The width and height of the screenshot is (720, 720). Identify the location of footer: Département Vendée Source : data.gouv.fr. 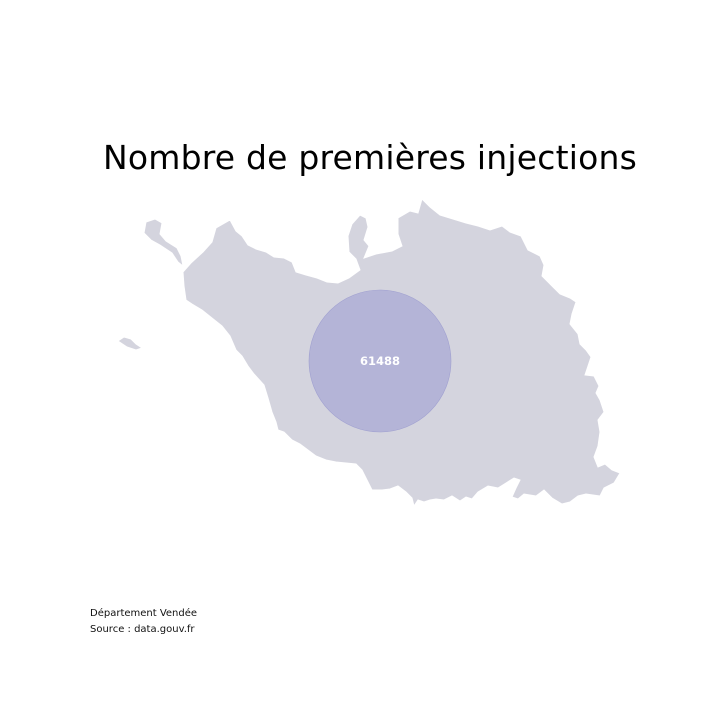
(143, 622).